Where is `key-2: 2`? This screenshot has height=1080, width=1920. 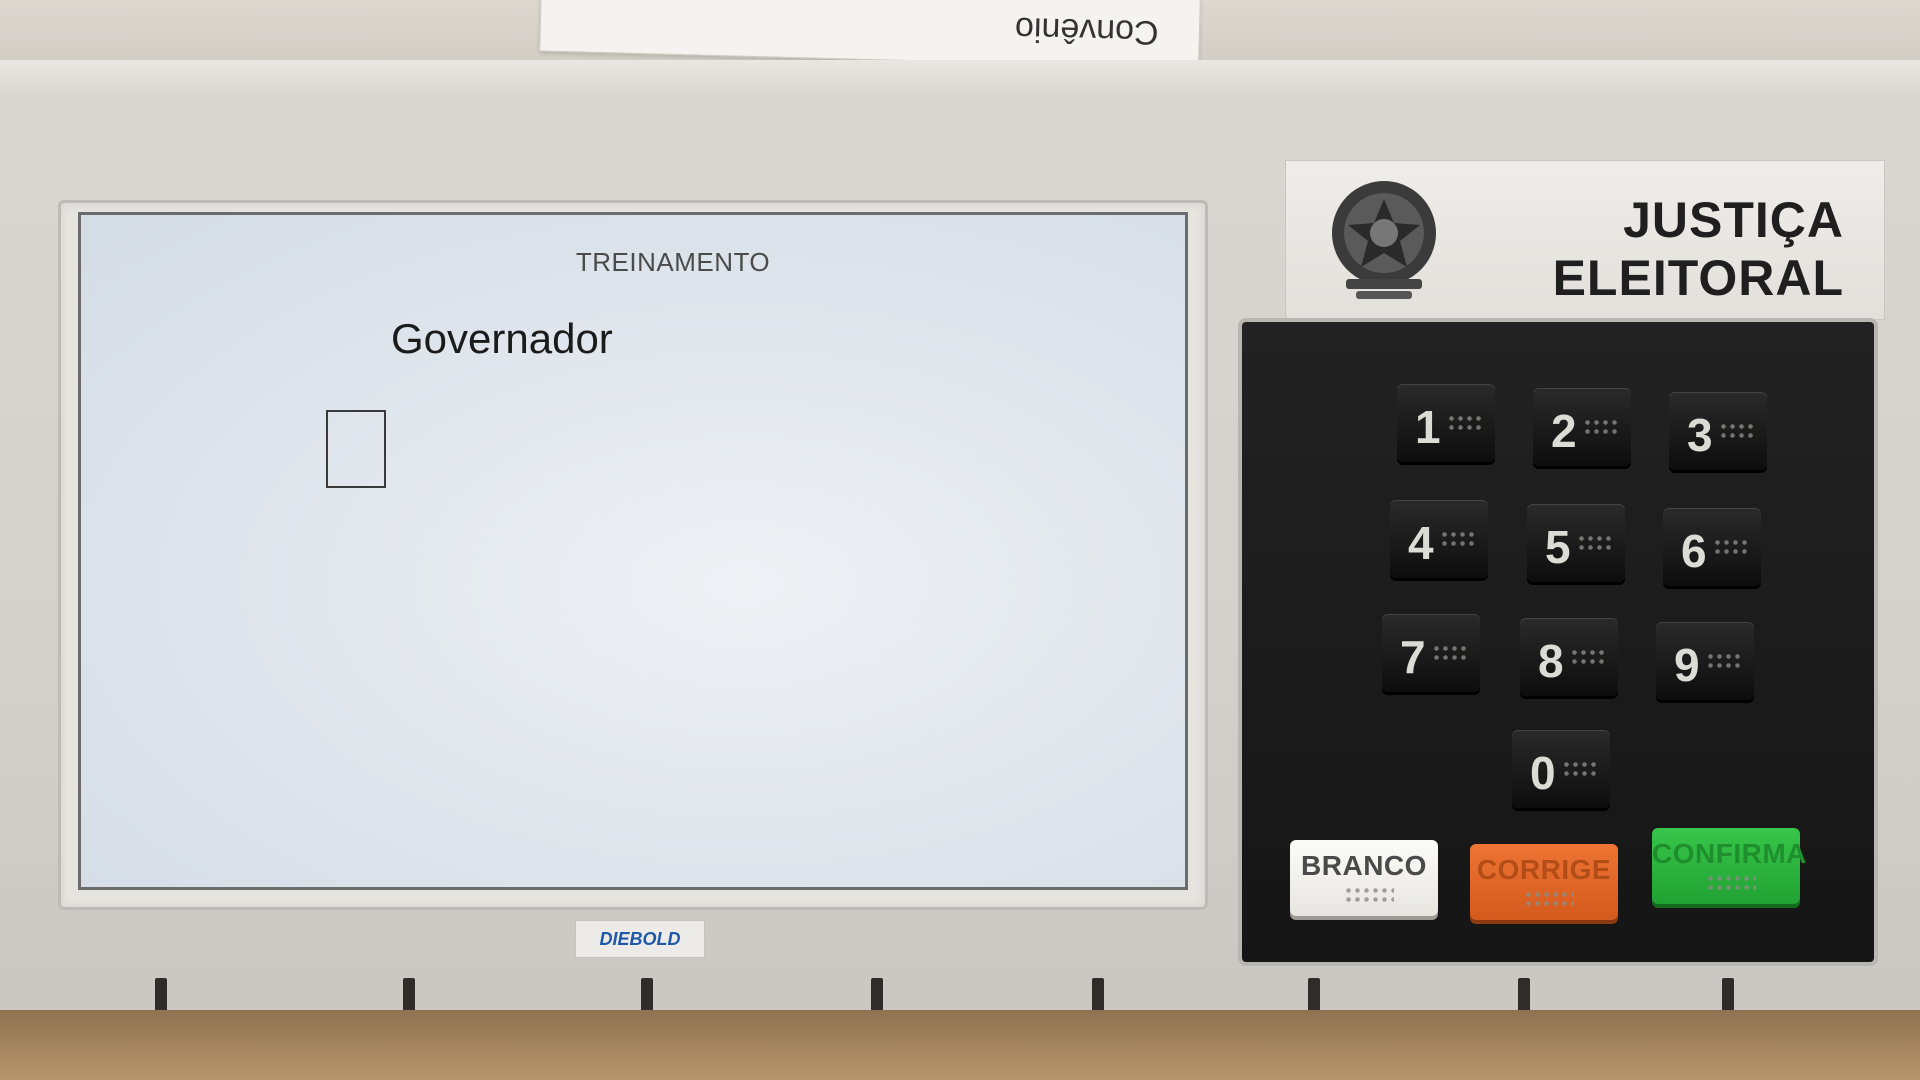 key-2: 2 is located at coordinates (1582, 427).